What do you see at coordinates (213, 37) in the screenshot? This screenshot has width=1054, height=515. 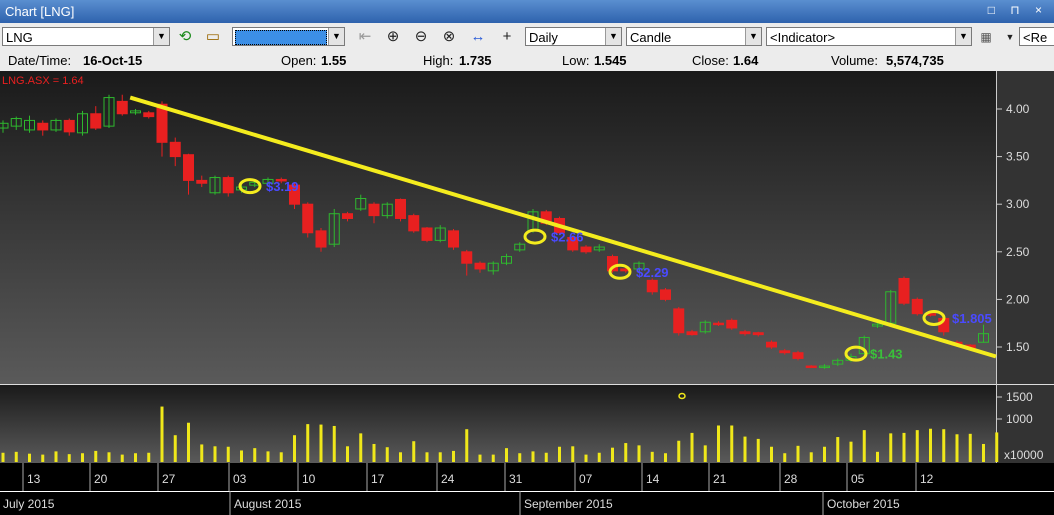 I see `open-folder-icon: ▭` at bounding box center [213, 37].